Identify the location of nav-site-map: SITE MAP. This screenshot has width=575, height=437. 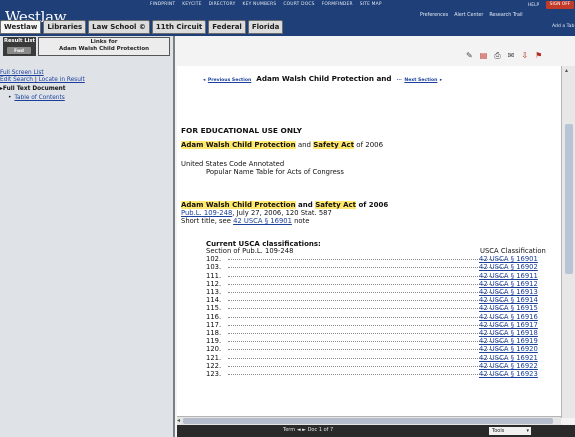
(371, 4).